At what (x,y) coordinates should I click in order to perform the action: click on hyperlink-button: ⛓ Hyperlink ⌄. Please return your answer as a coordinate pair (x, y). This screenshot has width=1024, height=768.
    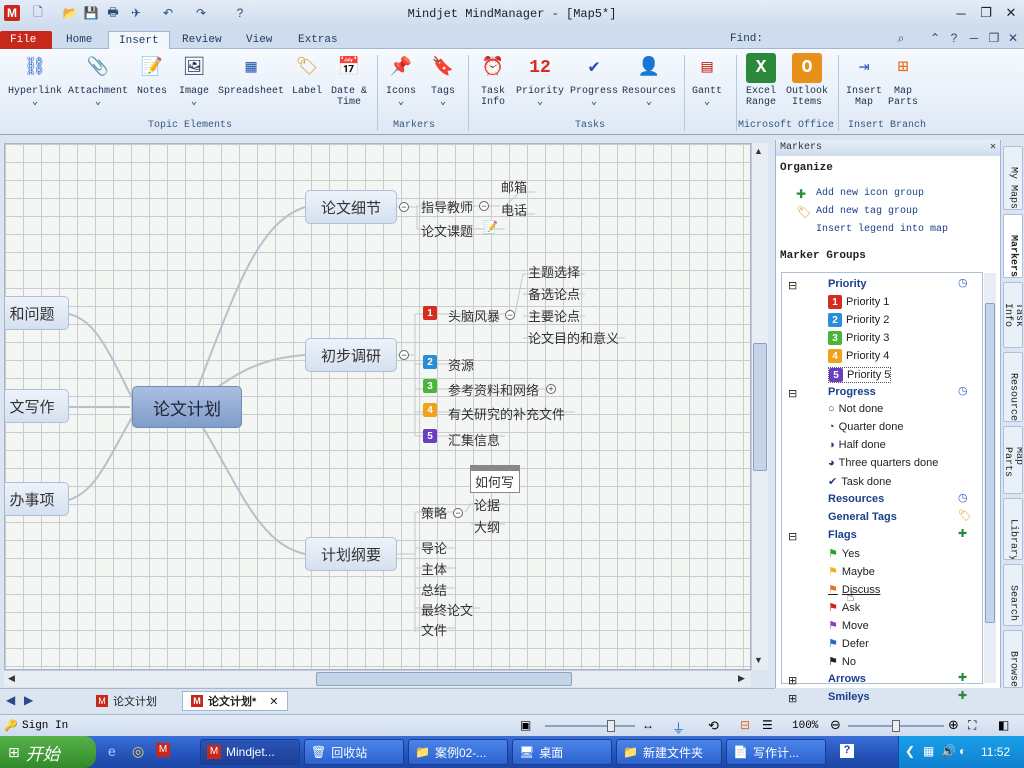
    Looking at the image, I should click on (35, 81).